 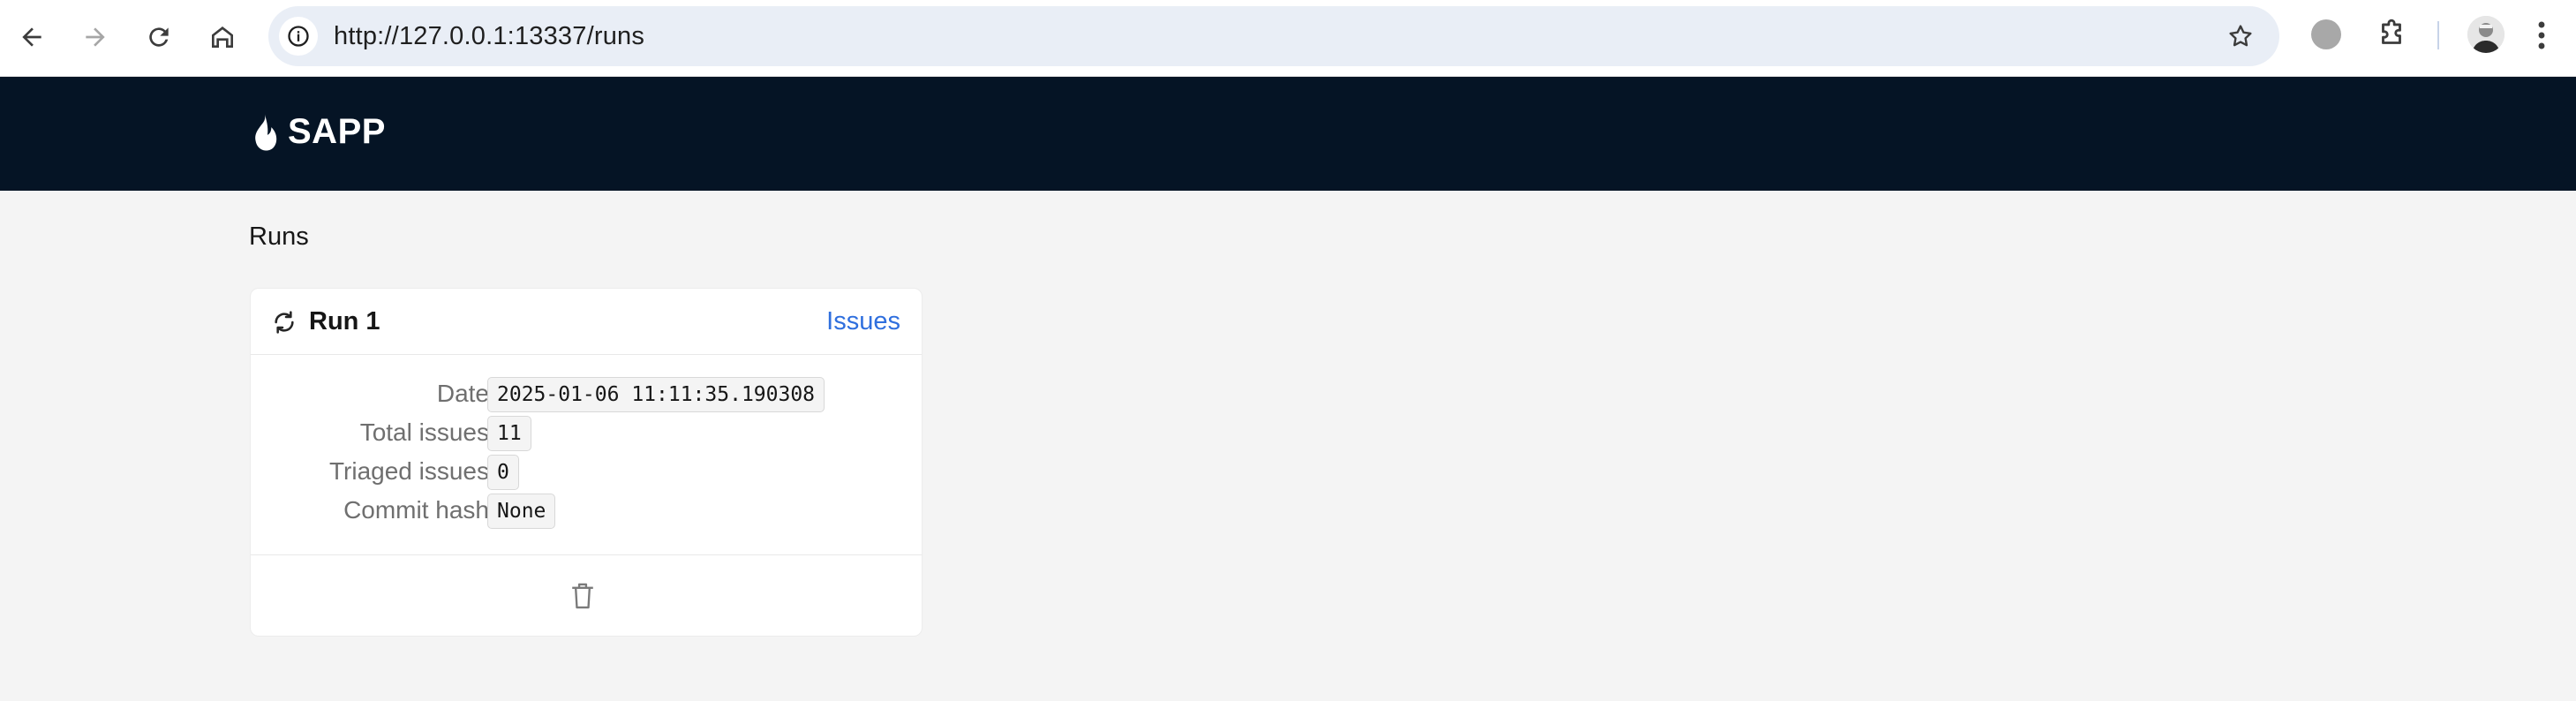 I want to click on run-card-footer, so click(x=586, y=596).